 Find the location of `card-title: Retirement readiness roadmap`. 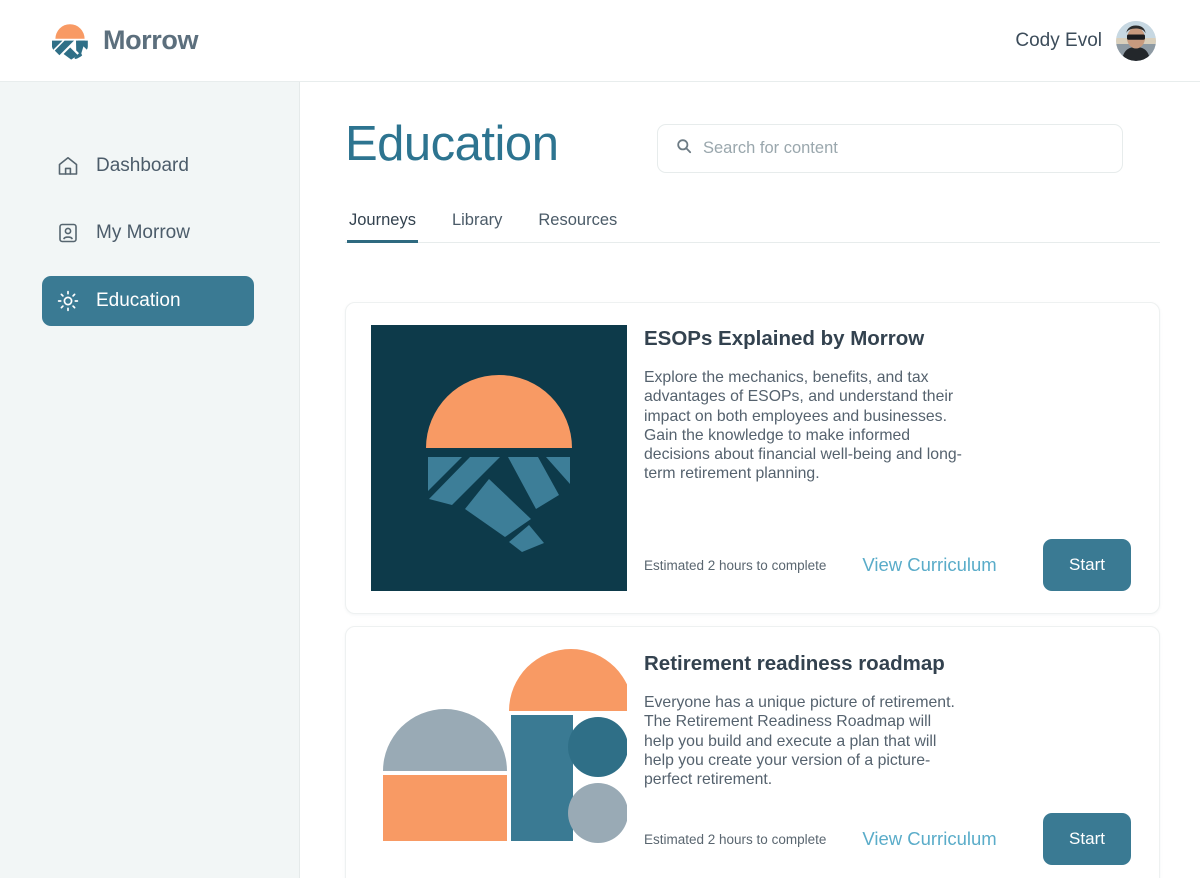

card-title: Retirement readiness roadmap is located at coordinates (794, 663).